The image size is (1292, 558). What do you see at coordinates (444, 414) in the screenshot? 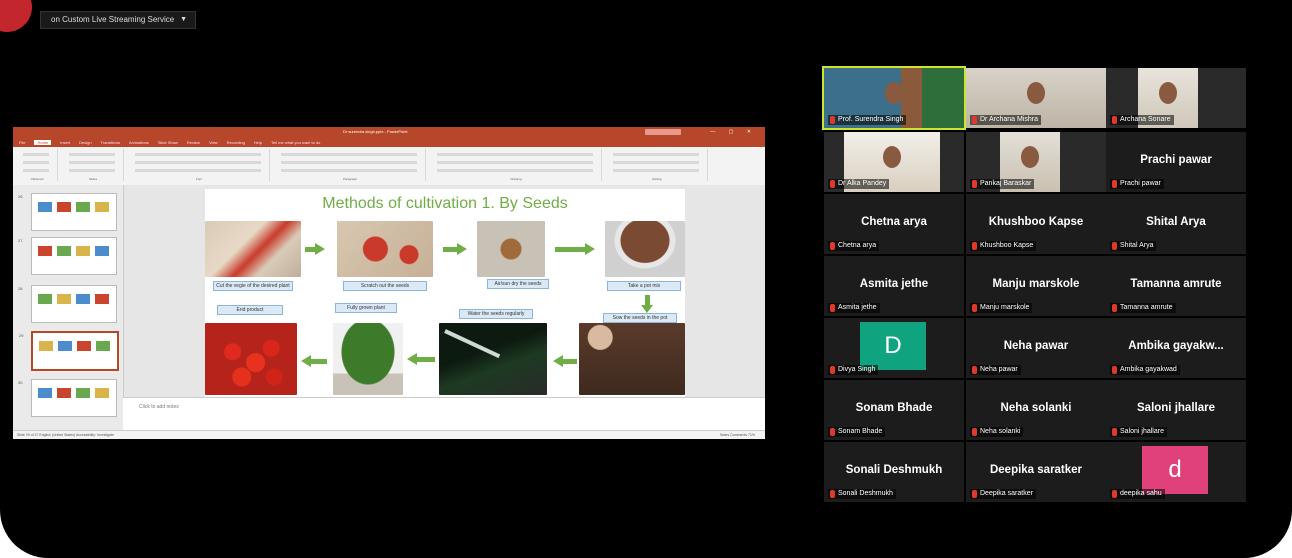
I see `notes-pane: Click to add notes` at bounding box center [444, 414].